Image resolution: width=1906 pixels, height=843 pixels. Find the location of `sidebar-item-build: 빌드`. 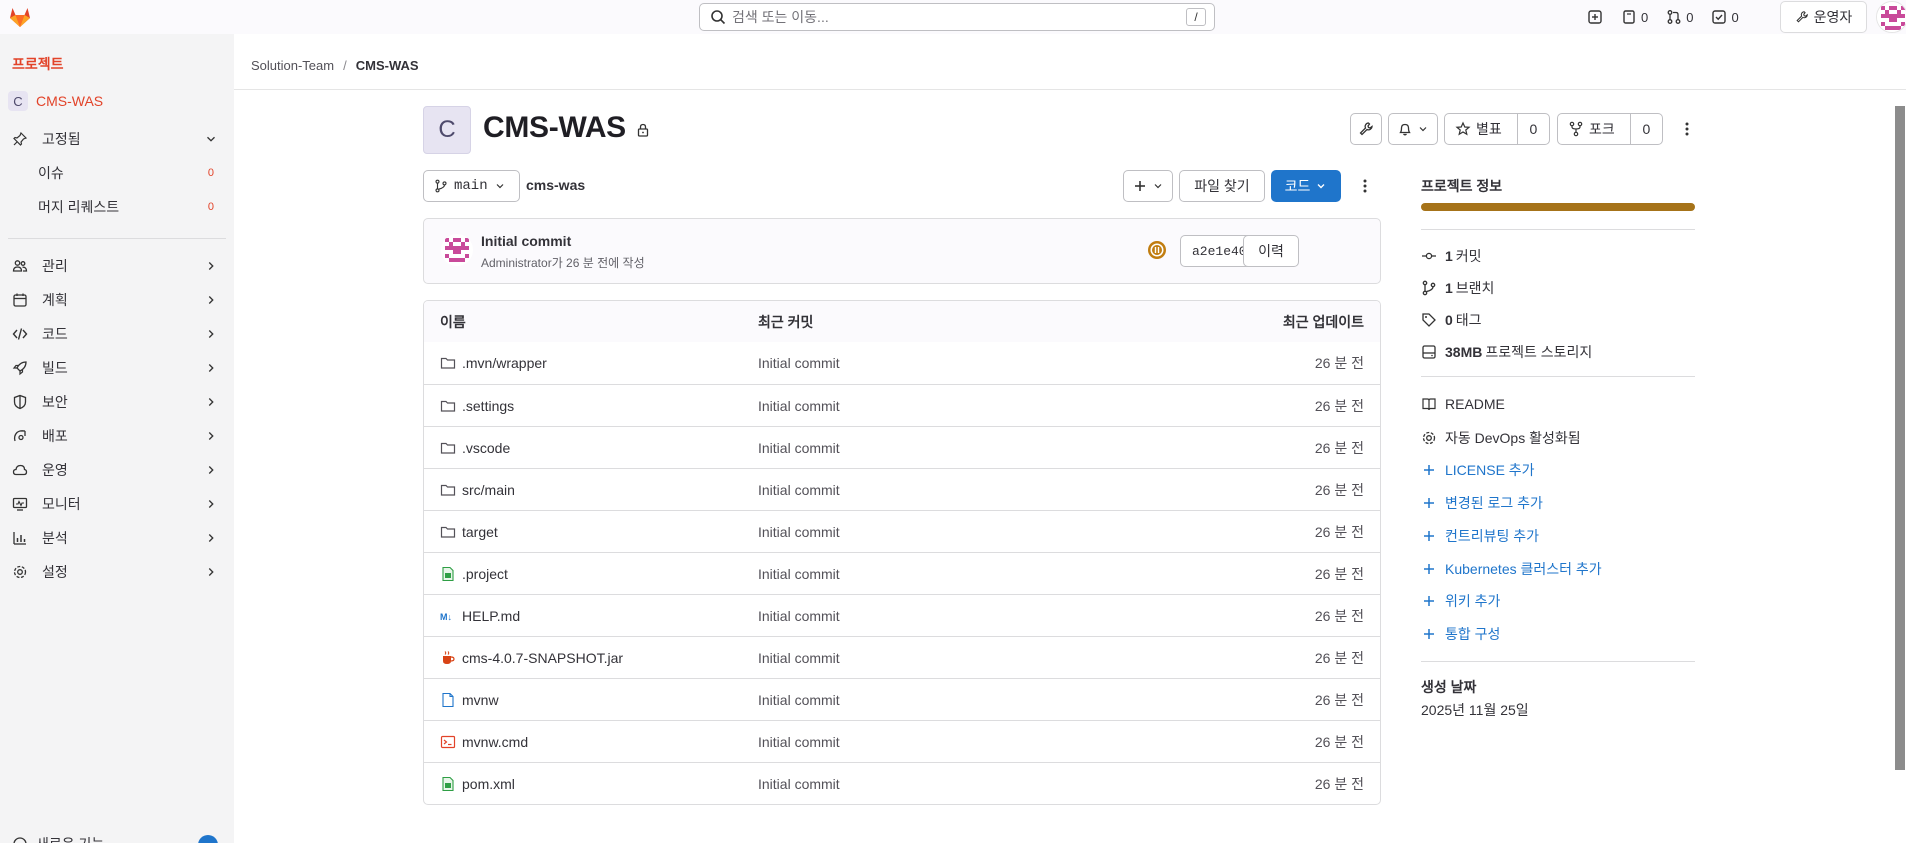

sidebar-item-build: 빌드 is located at coordinates (117, 368).